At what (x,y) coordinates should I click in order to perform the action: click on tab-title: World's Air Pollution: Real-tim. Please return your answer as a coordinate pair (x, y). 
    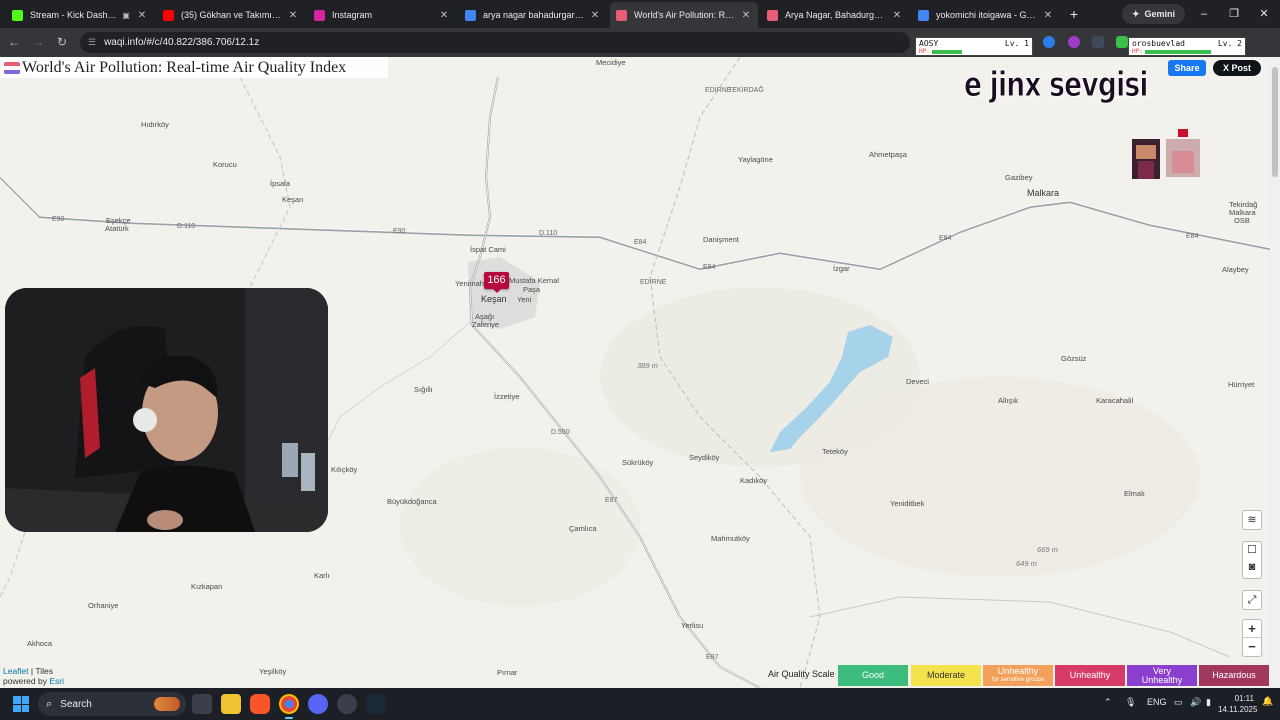
    Looking at the image, I should click on (685, 15).